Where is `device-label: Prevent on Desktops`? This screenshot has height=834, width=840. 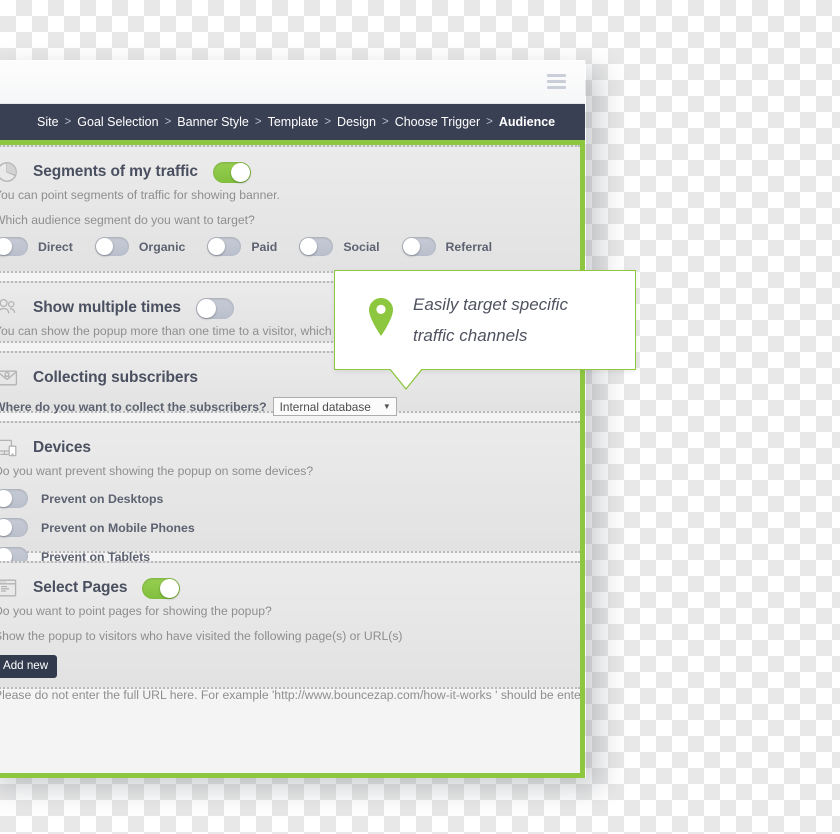
device-label: Prevent on Desktops is located at coordinates (102, 498).